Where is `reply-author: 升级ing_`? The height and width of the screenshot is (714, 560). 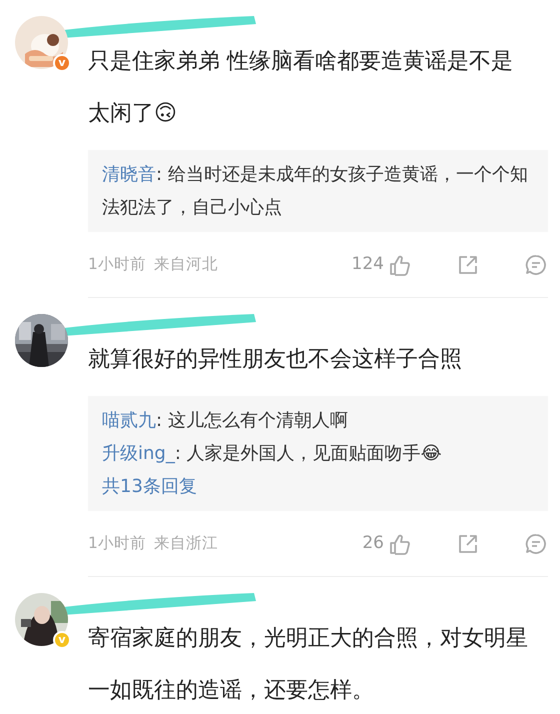 reply-author: 升级ing_ is located at coordinates (138, 453).